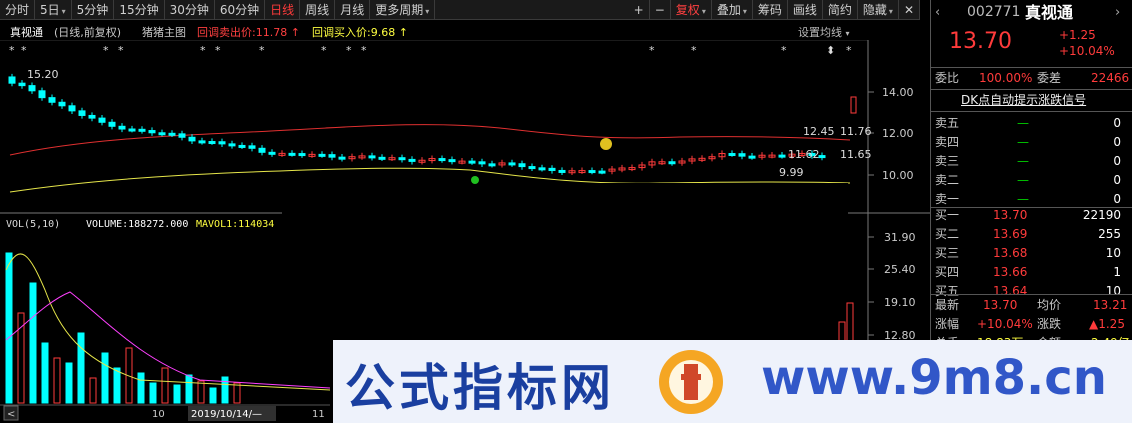 The image size is (1132, 423). What do you see at coordinates (1028, 253) in the screenshot?
I see `buy-row: 买三 13.68 10` at bounding box center [1028, 253].